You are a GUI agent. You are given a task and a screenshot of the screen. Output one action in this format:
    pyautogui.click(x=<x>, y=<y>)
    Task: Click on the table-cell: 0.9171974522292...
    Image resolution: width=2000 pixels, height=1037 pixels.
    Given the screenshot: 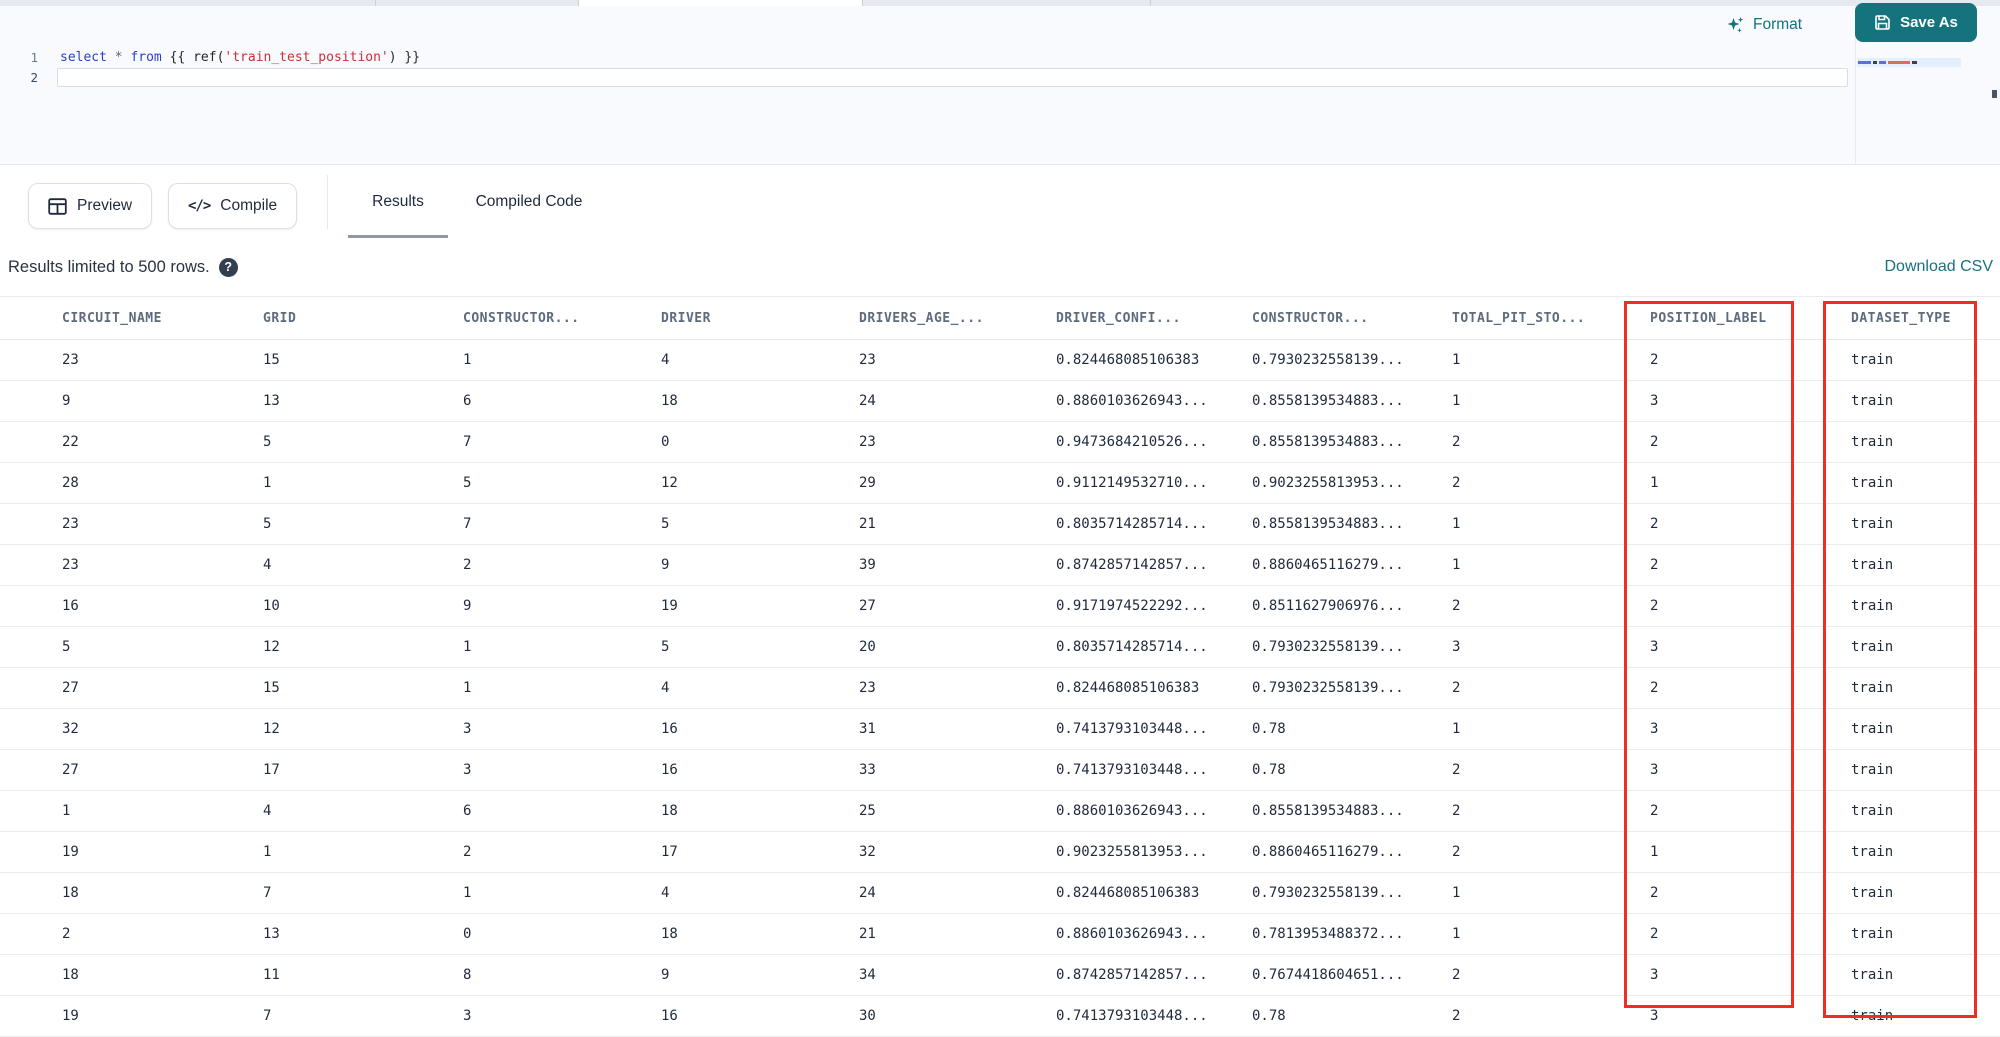 What is the action you would take?
    pyautogui.click(x=1154, y=606)
    